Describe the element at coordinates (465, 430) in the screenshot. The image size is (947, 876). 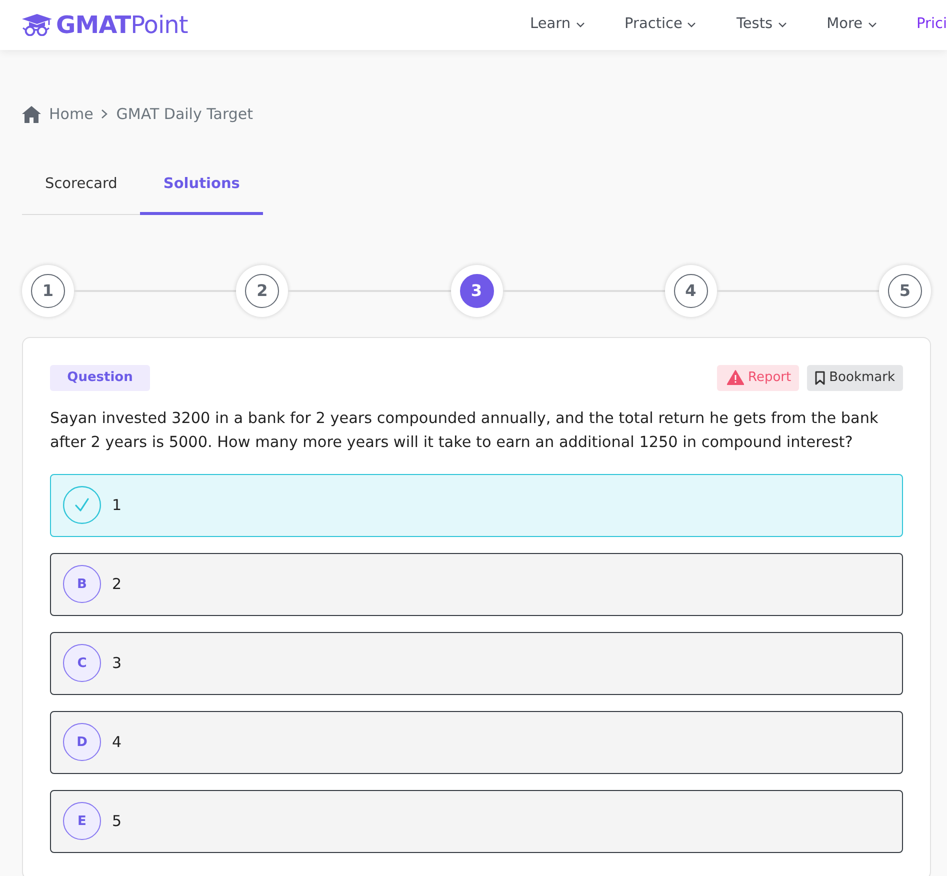
I see `question-text: Sayan invested 3200 in a bank for 2 years compounded annually, and the total return he gets from the bank after 2 years is 5000. How many more years will it take to earn an additional 1250 in compound interest?` at that location.